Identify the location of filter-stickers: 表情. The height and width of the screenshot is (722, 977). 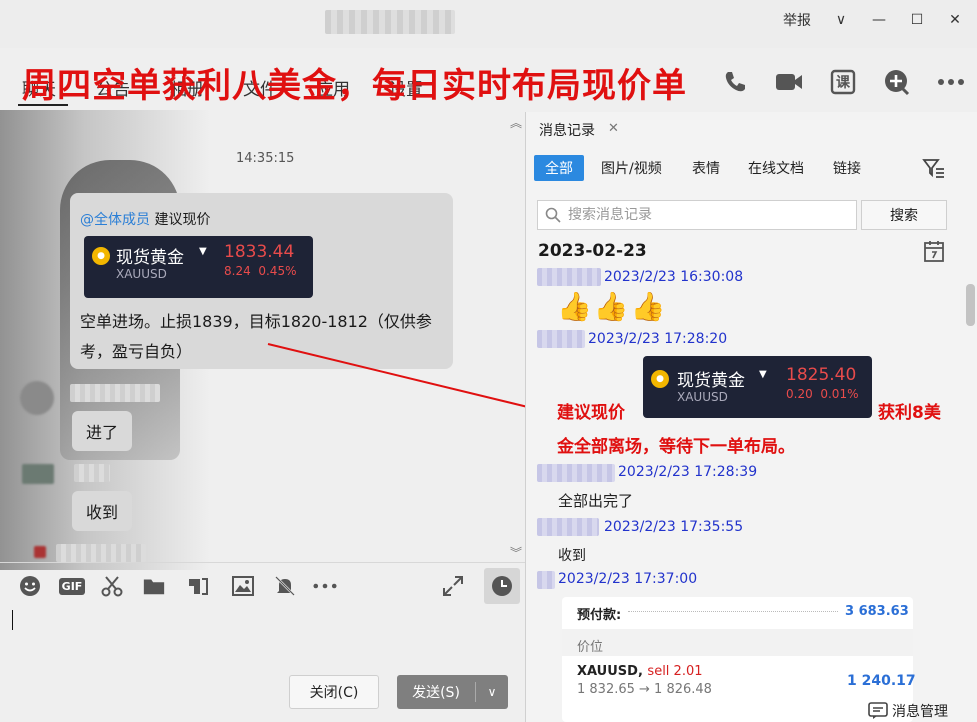
(706, 168).